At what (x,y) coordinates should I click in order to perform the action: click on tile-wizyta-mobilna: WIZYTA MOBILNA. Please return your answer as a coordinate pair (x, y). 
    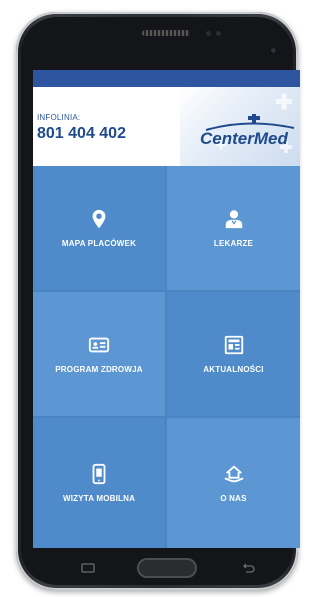
    Looking at the image, I should click on (99, 483).